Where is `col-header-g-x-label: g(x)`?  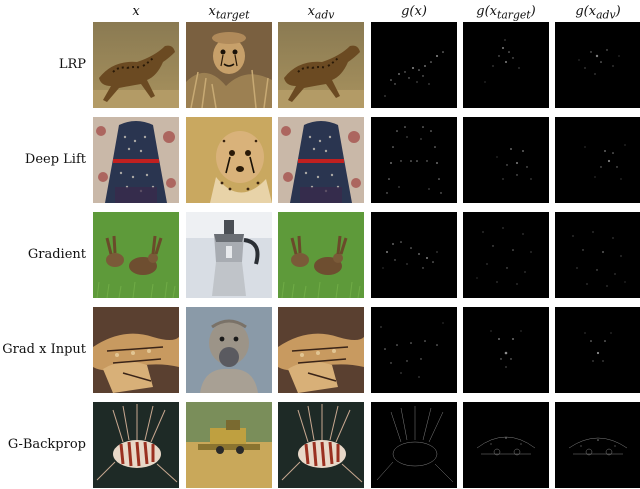
col-header-g-x-label: g(x) is located at coordinates (414, 11).